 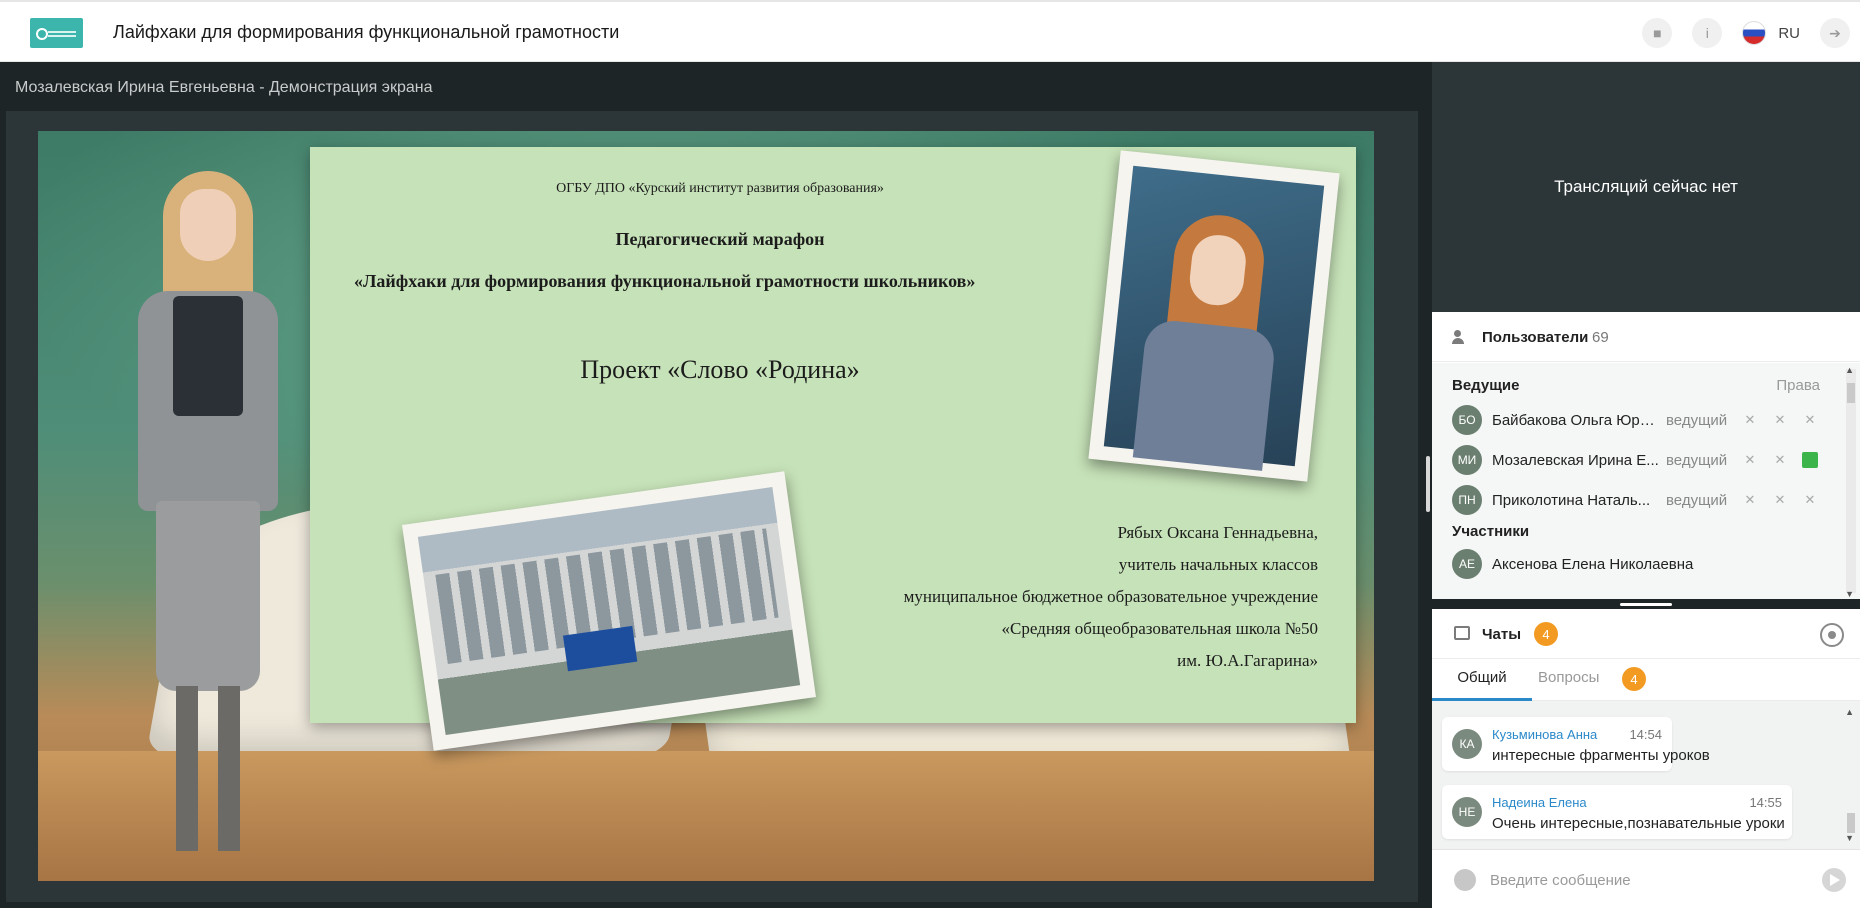 What do you see at coordinates (1835, 33) in the screenshot?
I see `exit-icon: ➔` at bounding box center [1835, 33].